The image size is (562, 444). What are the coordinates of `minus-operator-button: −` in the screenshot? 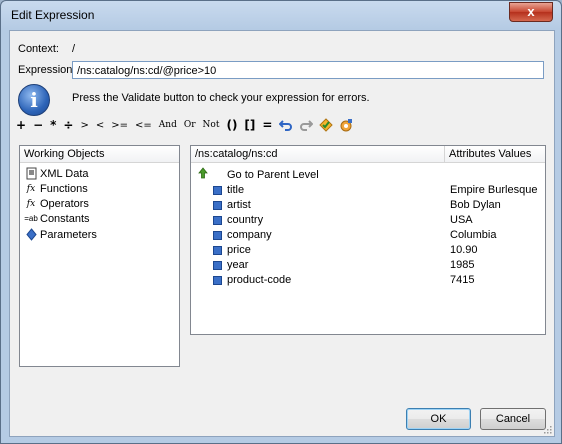 It's located at (38, 125).